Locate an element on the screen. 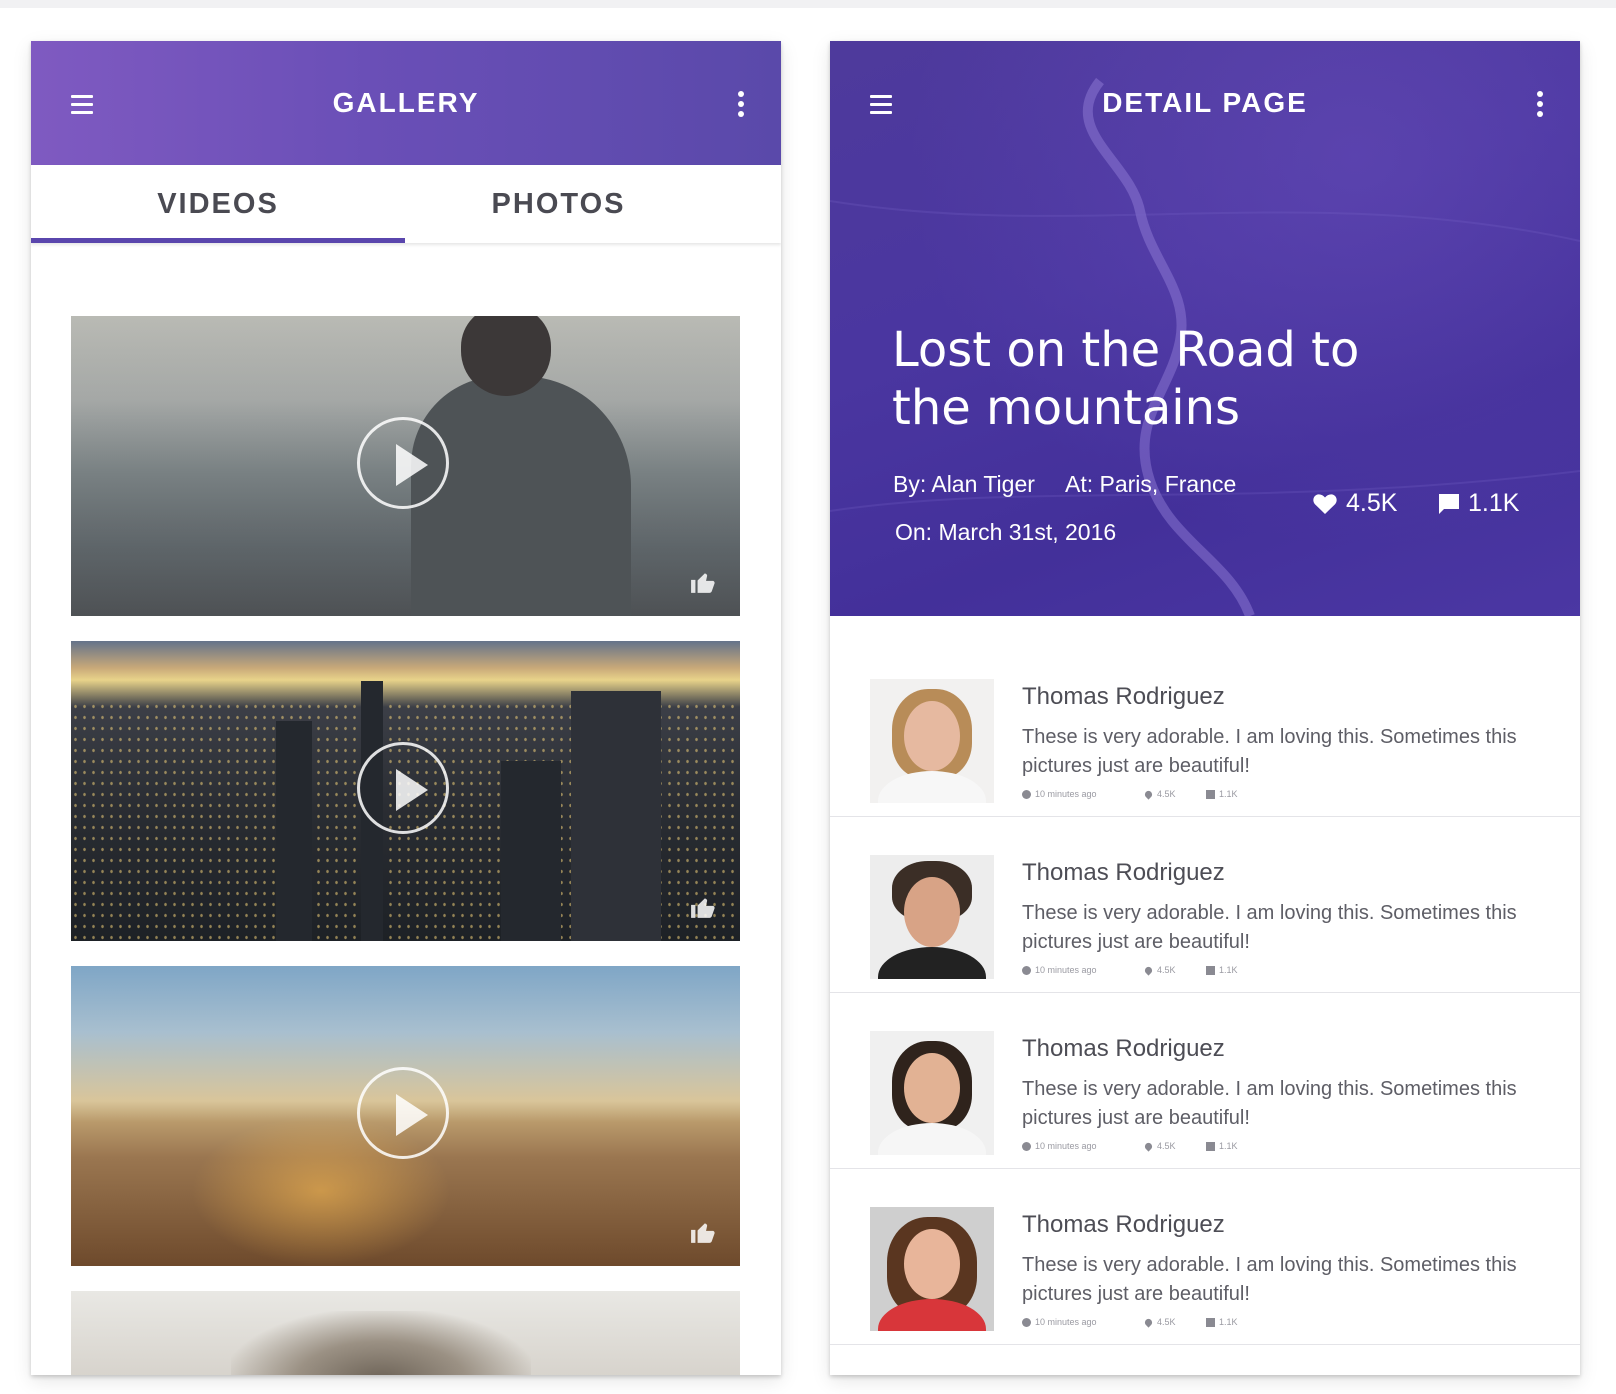  post-likes: 4.5K is located at coordinates (1354, 503).